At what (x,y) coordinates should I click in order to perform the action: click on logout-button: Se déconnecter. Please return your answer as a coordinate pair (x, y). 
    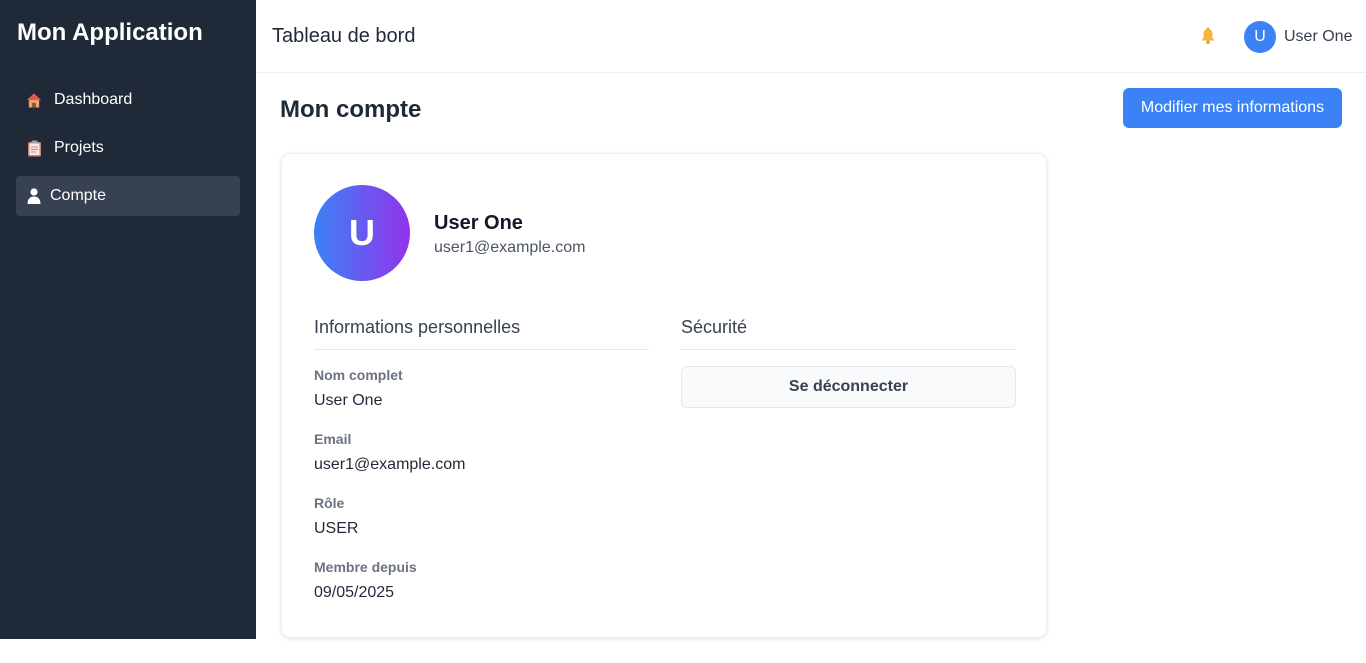
    Looking at the image, I should click on (848, 387).